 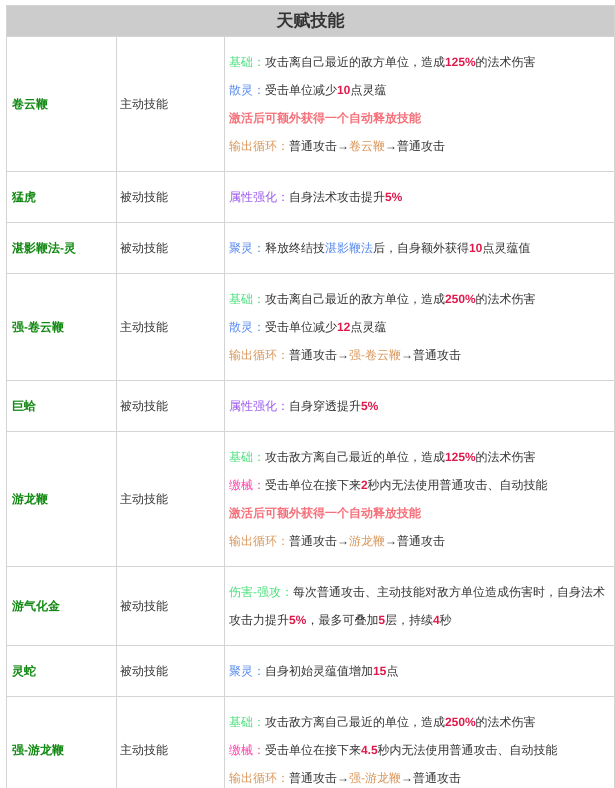 I want to click on skill-description: 属性强化：自身法术攻击提升5%, so click(x=316, y=197).